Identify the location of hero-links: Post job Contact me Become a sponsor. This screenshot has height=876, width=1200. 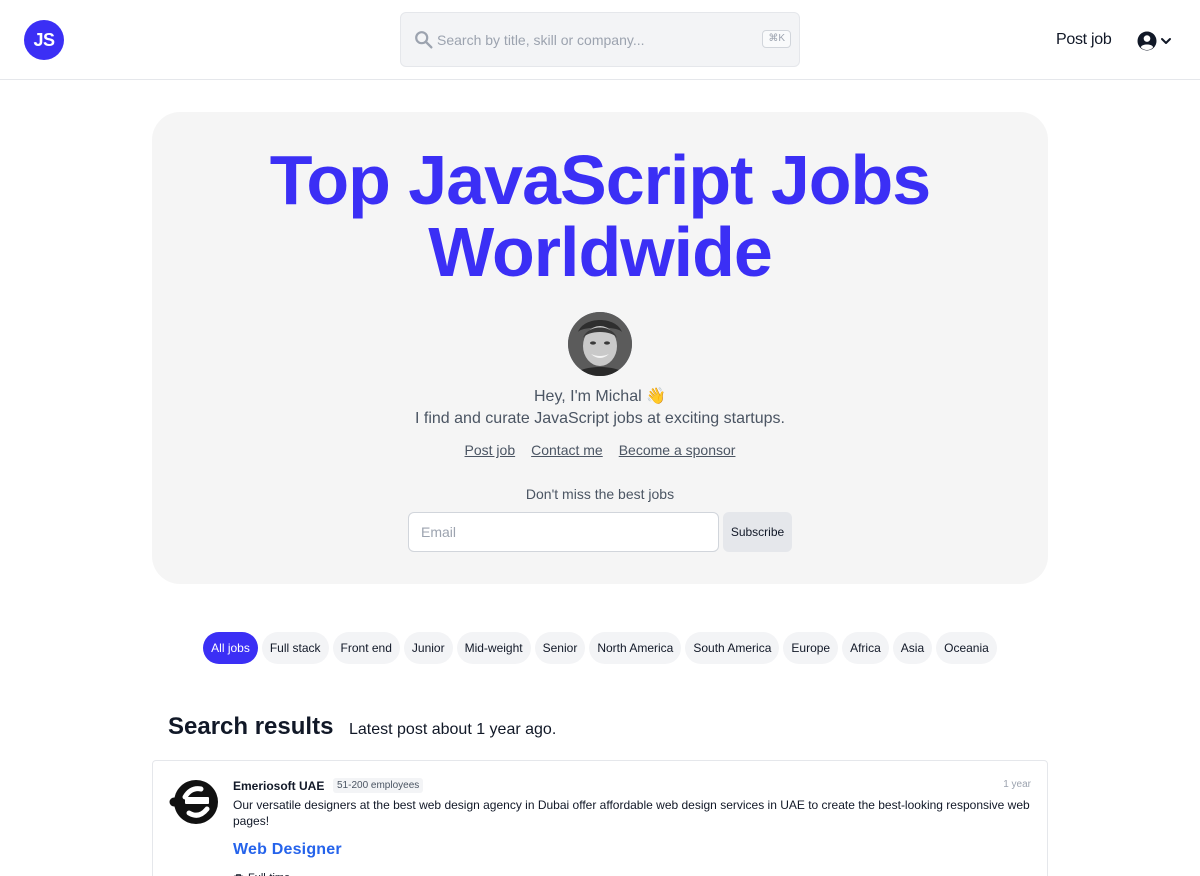
(600, 450).